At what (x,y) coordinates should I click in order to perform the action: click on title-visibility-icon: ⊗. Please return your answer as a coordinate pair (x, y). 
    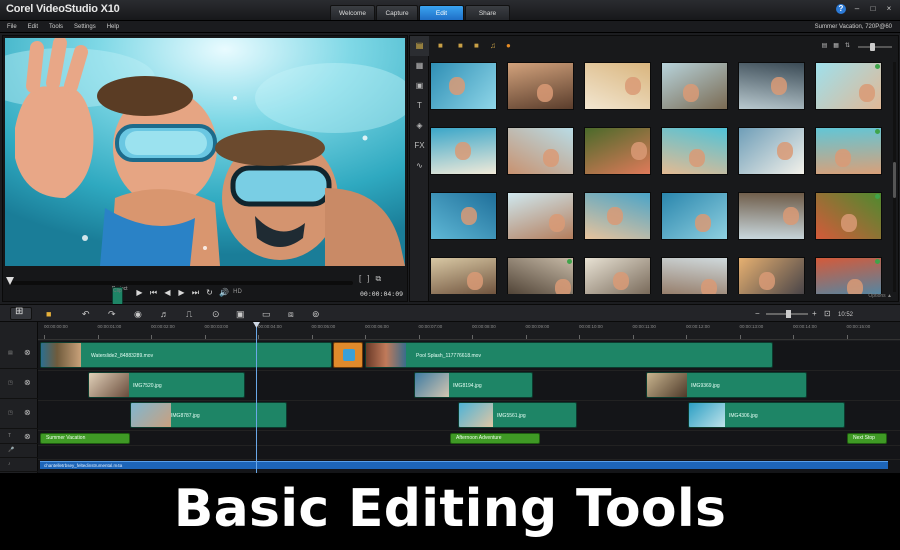
    Looking at the image, I should click on (27, 436).